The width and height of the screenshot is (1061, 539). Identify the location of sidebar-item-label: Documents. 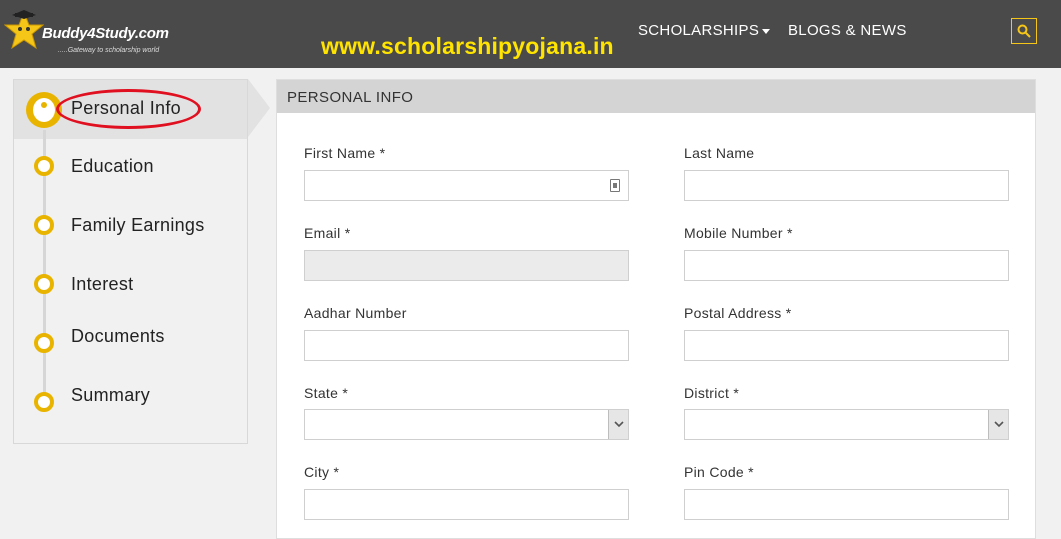
(118, 336).